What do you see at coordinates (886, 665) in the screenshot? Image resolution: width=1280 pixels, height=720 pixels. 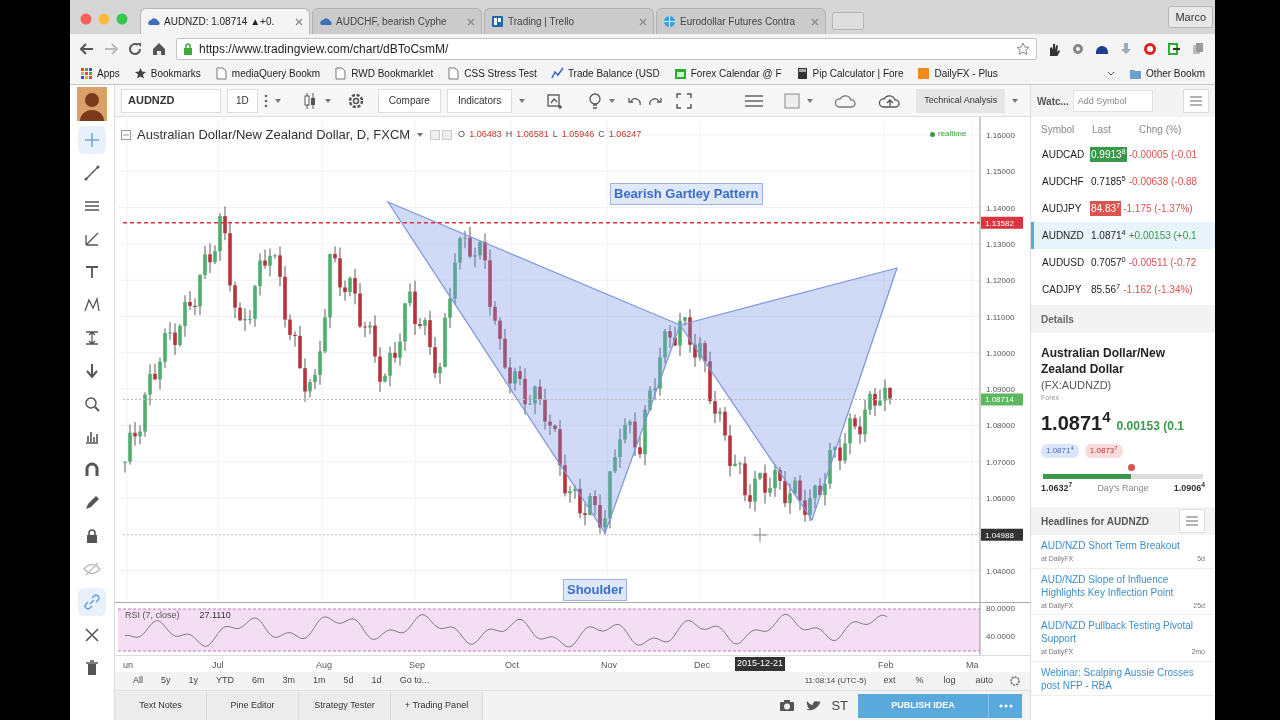 I see `time-label: Feb` at bounding box center [886, 665].